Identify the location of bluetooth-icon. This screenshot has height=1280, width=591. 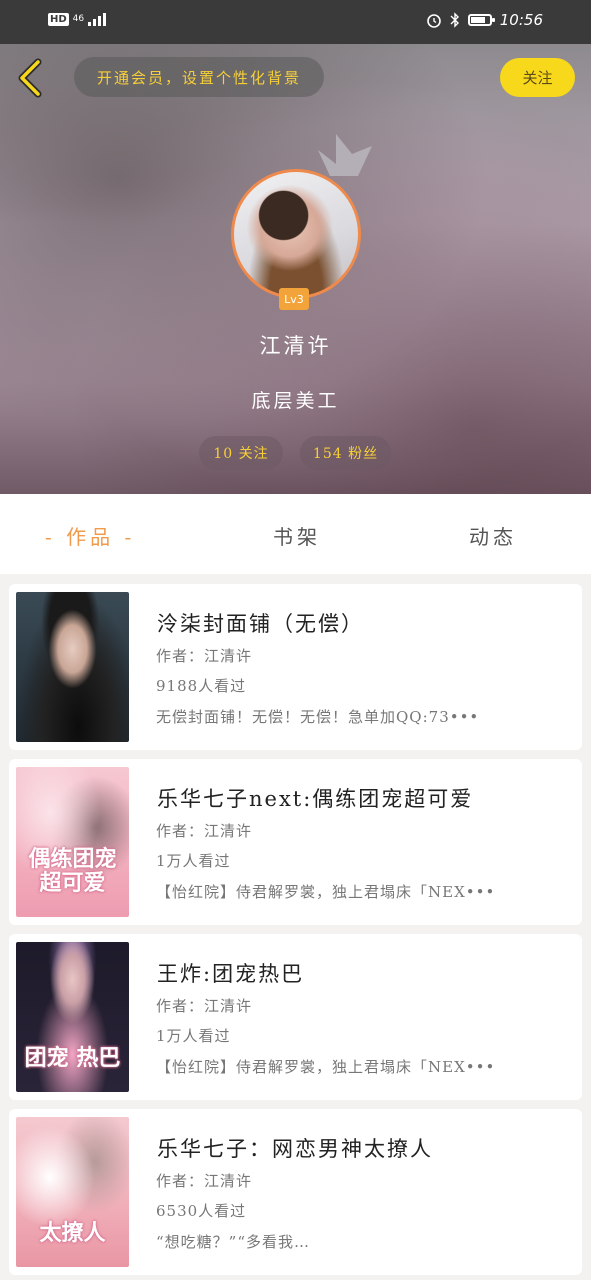
(454, 20).